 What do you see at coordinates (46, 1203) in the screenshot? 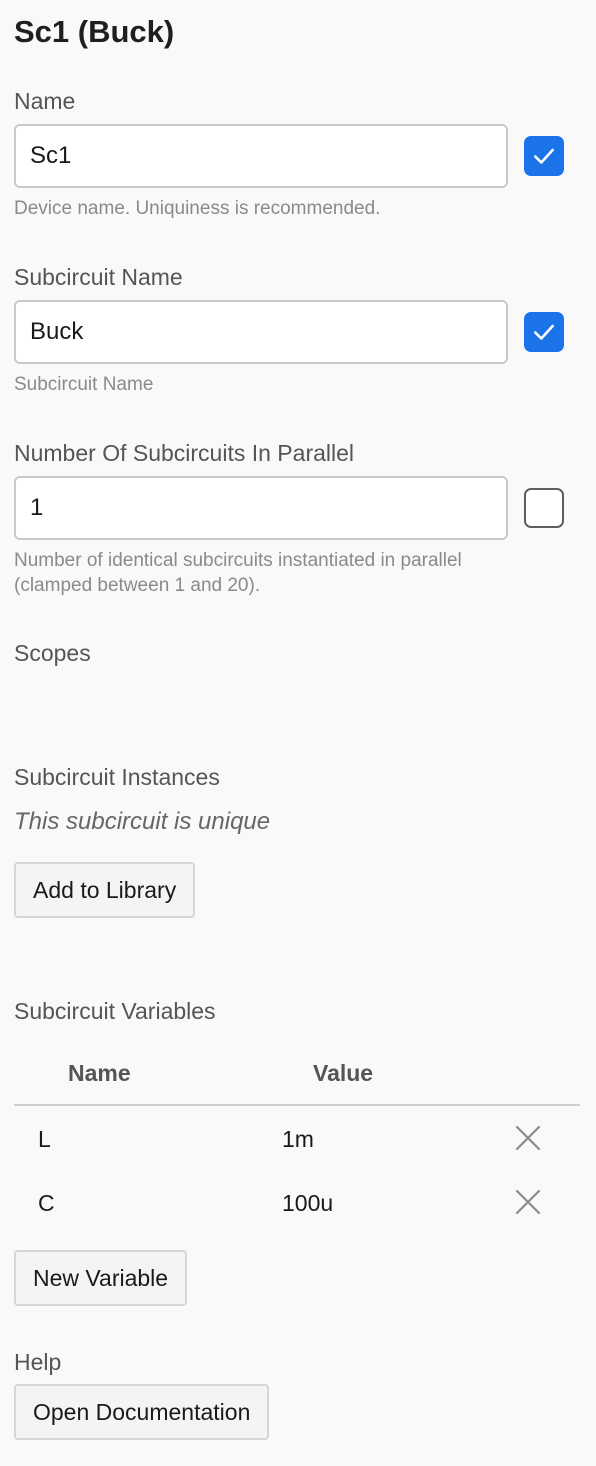
I see `variable-name-cell: C` at bounding box center [46, 1203].